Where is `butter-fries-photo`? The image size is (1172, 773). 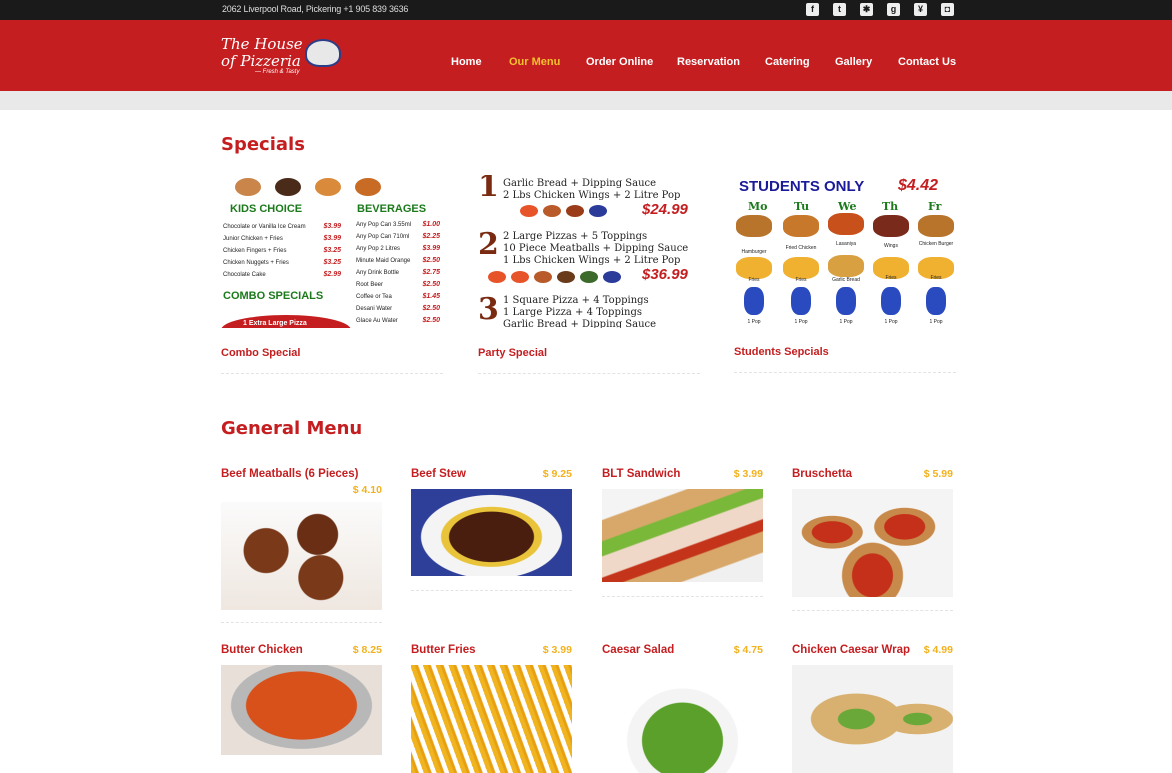 butter-fries-photo is located at coordinates (491, 719).